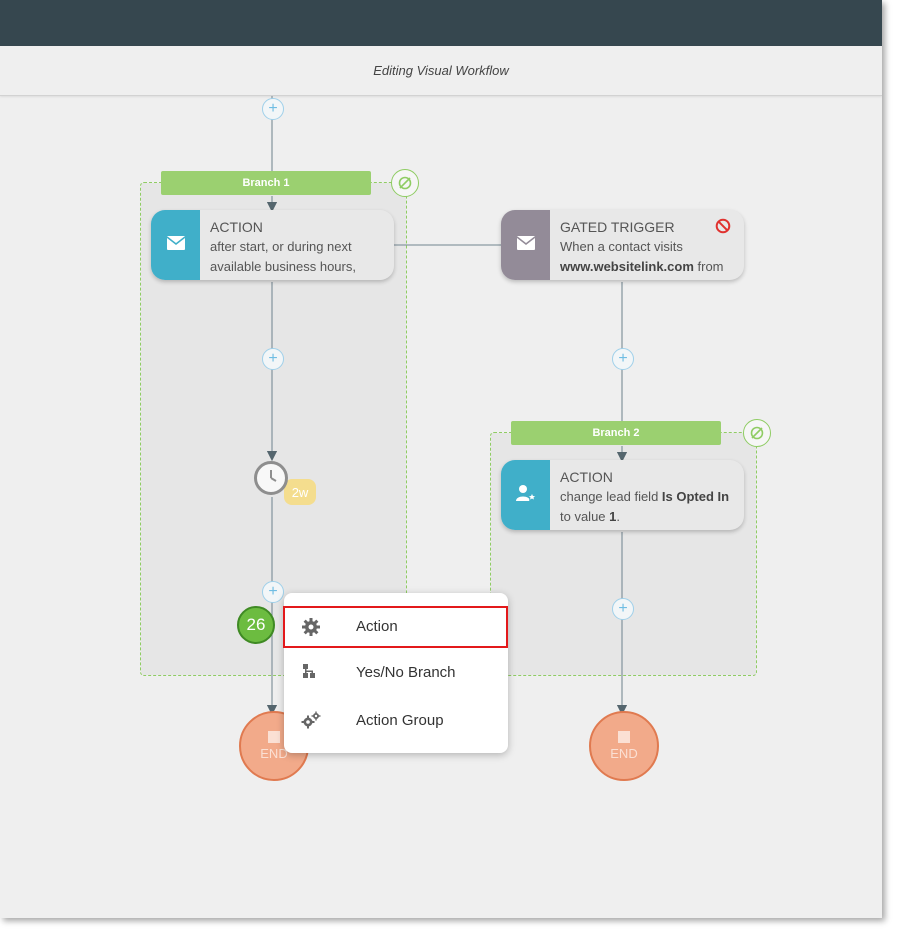 The height and width of the screenshot is (934, 897). What do you see at coordinates (616, 433) in the screenshot?
I see `branch-2-label: Branch 2` at bounding box center [616, 433].